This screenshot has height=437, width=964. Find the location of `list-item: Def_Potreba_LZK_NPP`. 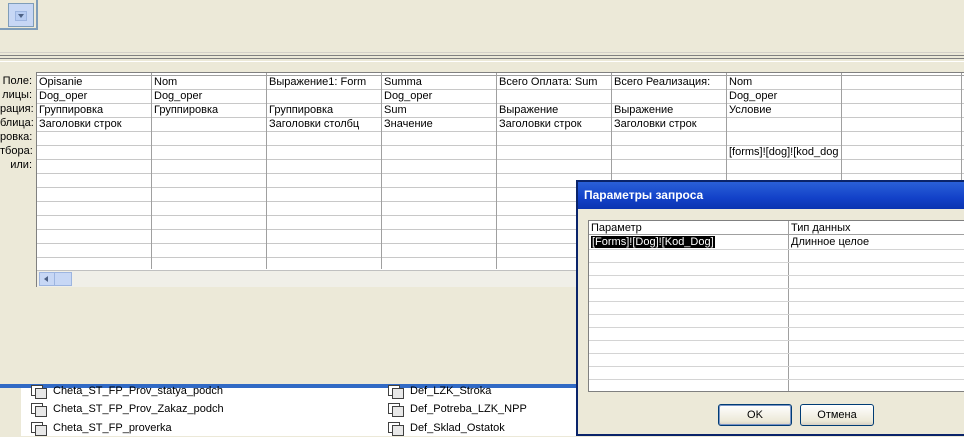

list-item: Def_Potreba_LZK_NPP is located at coordinates (457, 409).